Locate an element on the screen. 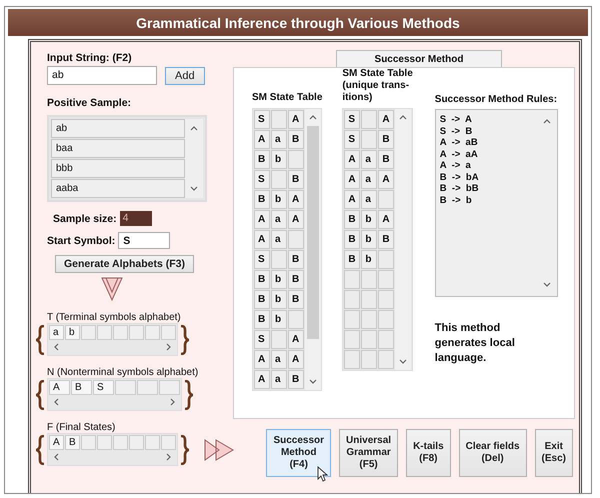  cursor-icon is located at coordinates (322, 474).